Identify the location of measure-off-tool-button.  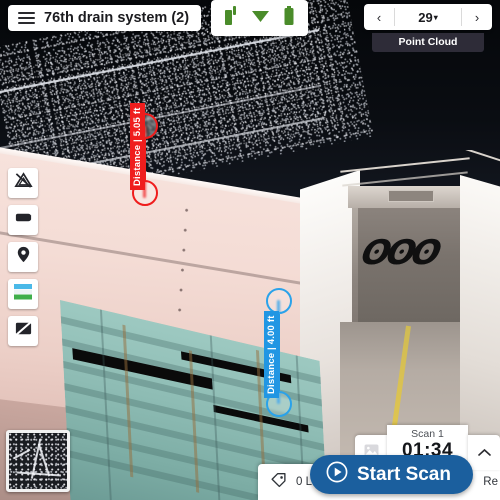
(23, 183).